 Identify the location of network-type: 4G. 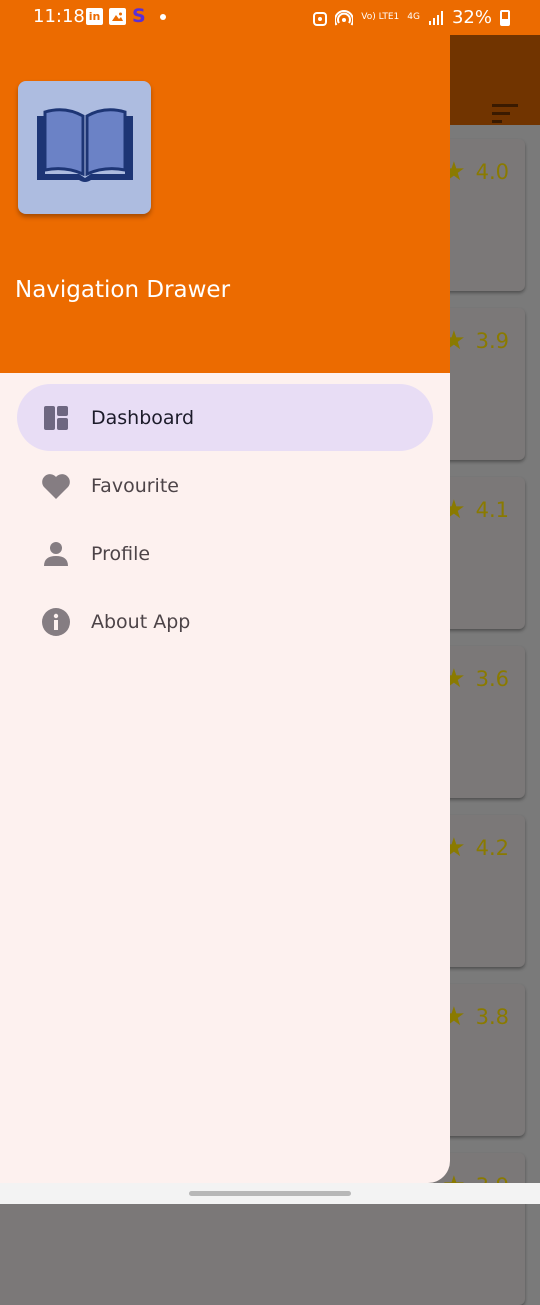
(413, 17).